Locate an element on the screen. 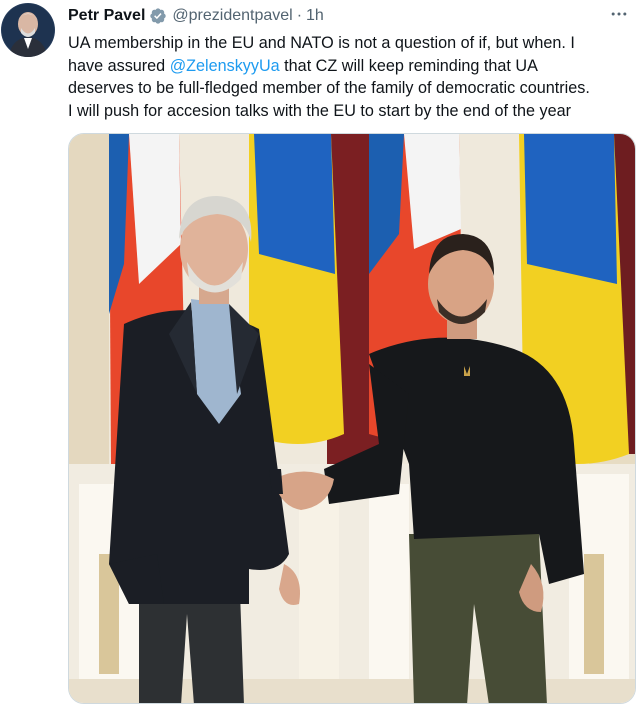 This screenshot has width=639, height=707. author-avatar is located at coordinates (28, 30).